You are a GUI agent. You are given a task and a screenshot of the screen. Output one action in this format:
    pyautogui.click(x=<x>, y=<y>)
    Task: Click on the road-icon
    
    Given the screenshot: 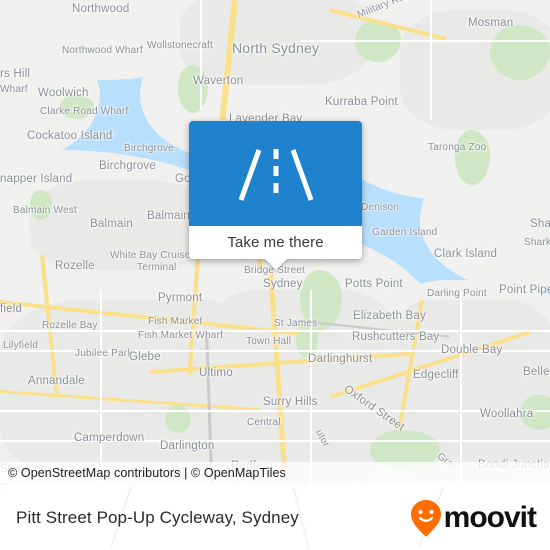 What is the action you would take?
    pyautogui.click(x=275, y=174)
    